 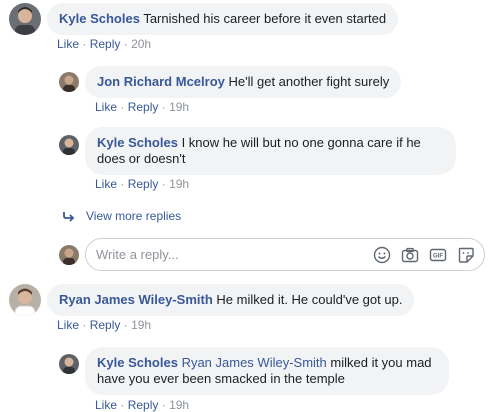 What do you see at coordinates (254, 362) in the screenshot?
I see `mention-link: Ryan James Wiley-Smith` at bounding box center [254, 362].